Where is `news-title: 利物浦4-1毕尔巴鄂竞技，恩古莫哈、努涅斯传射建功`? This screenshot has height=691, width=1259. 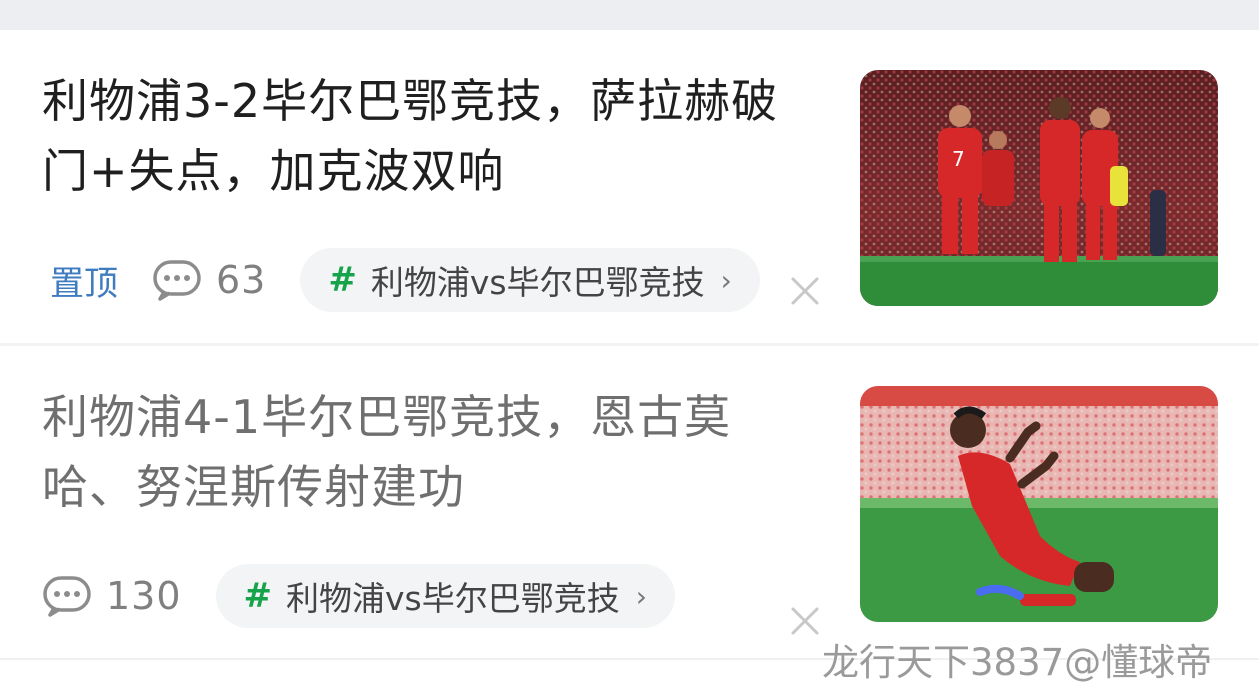
news-title: 利物浦4-1毕尔巴鄂竞技，恩古莫哈、努涅斯传射建功 is located at coordinates (432, 452).